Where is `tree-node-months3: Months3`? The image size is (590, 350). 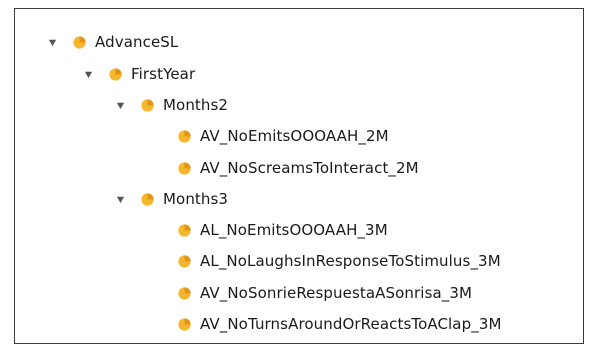
tree-node-months3: Months3 is located at coordinates (171, 199).